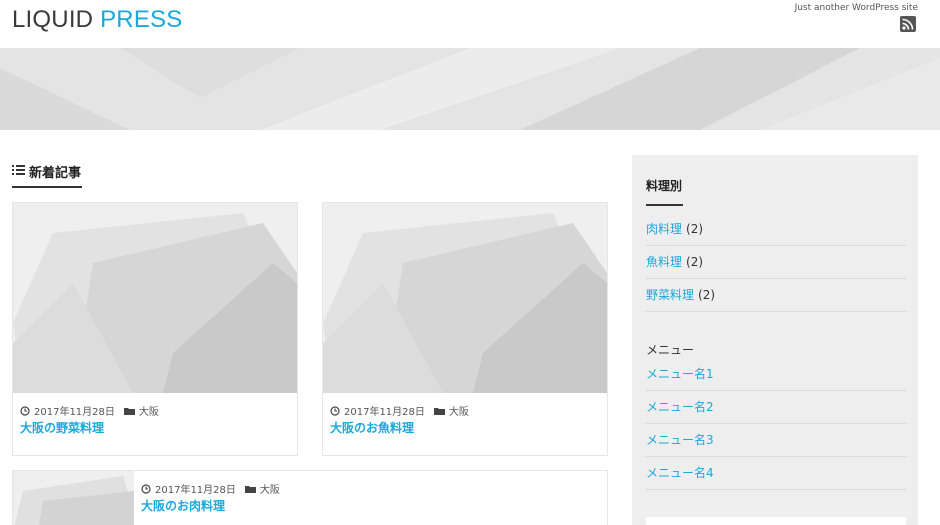 This screenshot has height=525, width=940. I want to click on category-item: 野菜料理 (2), so click(776, 295).